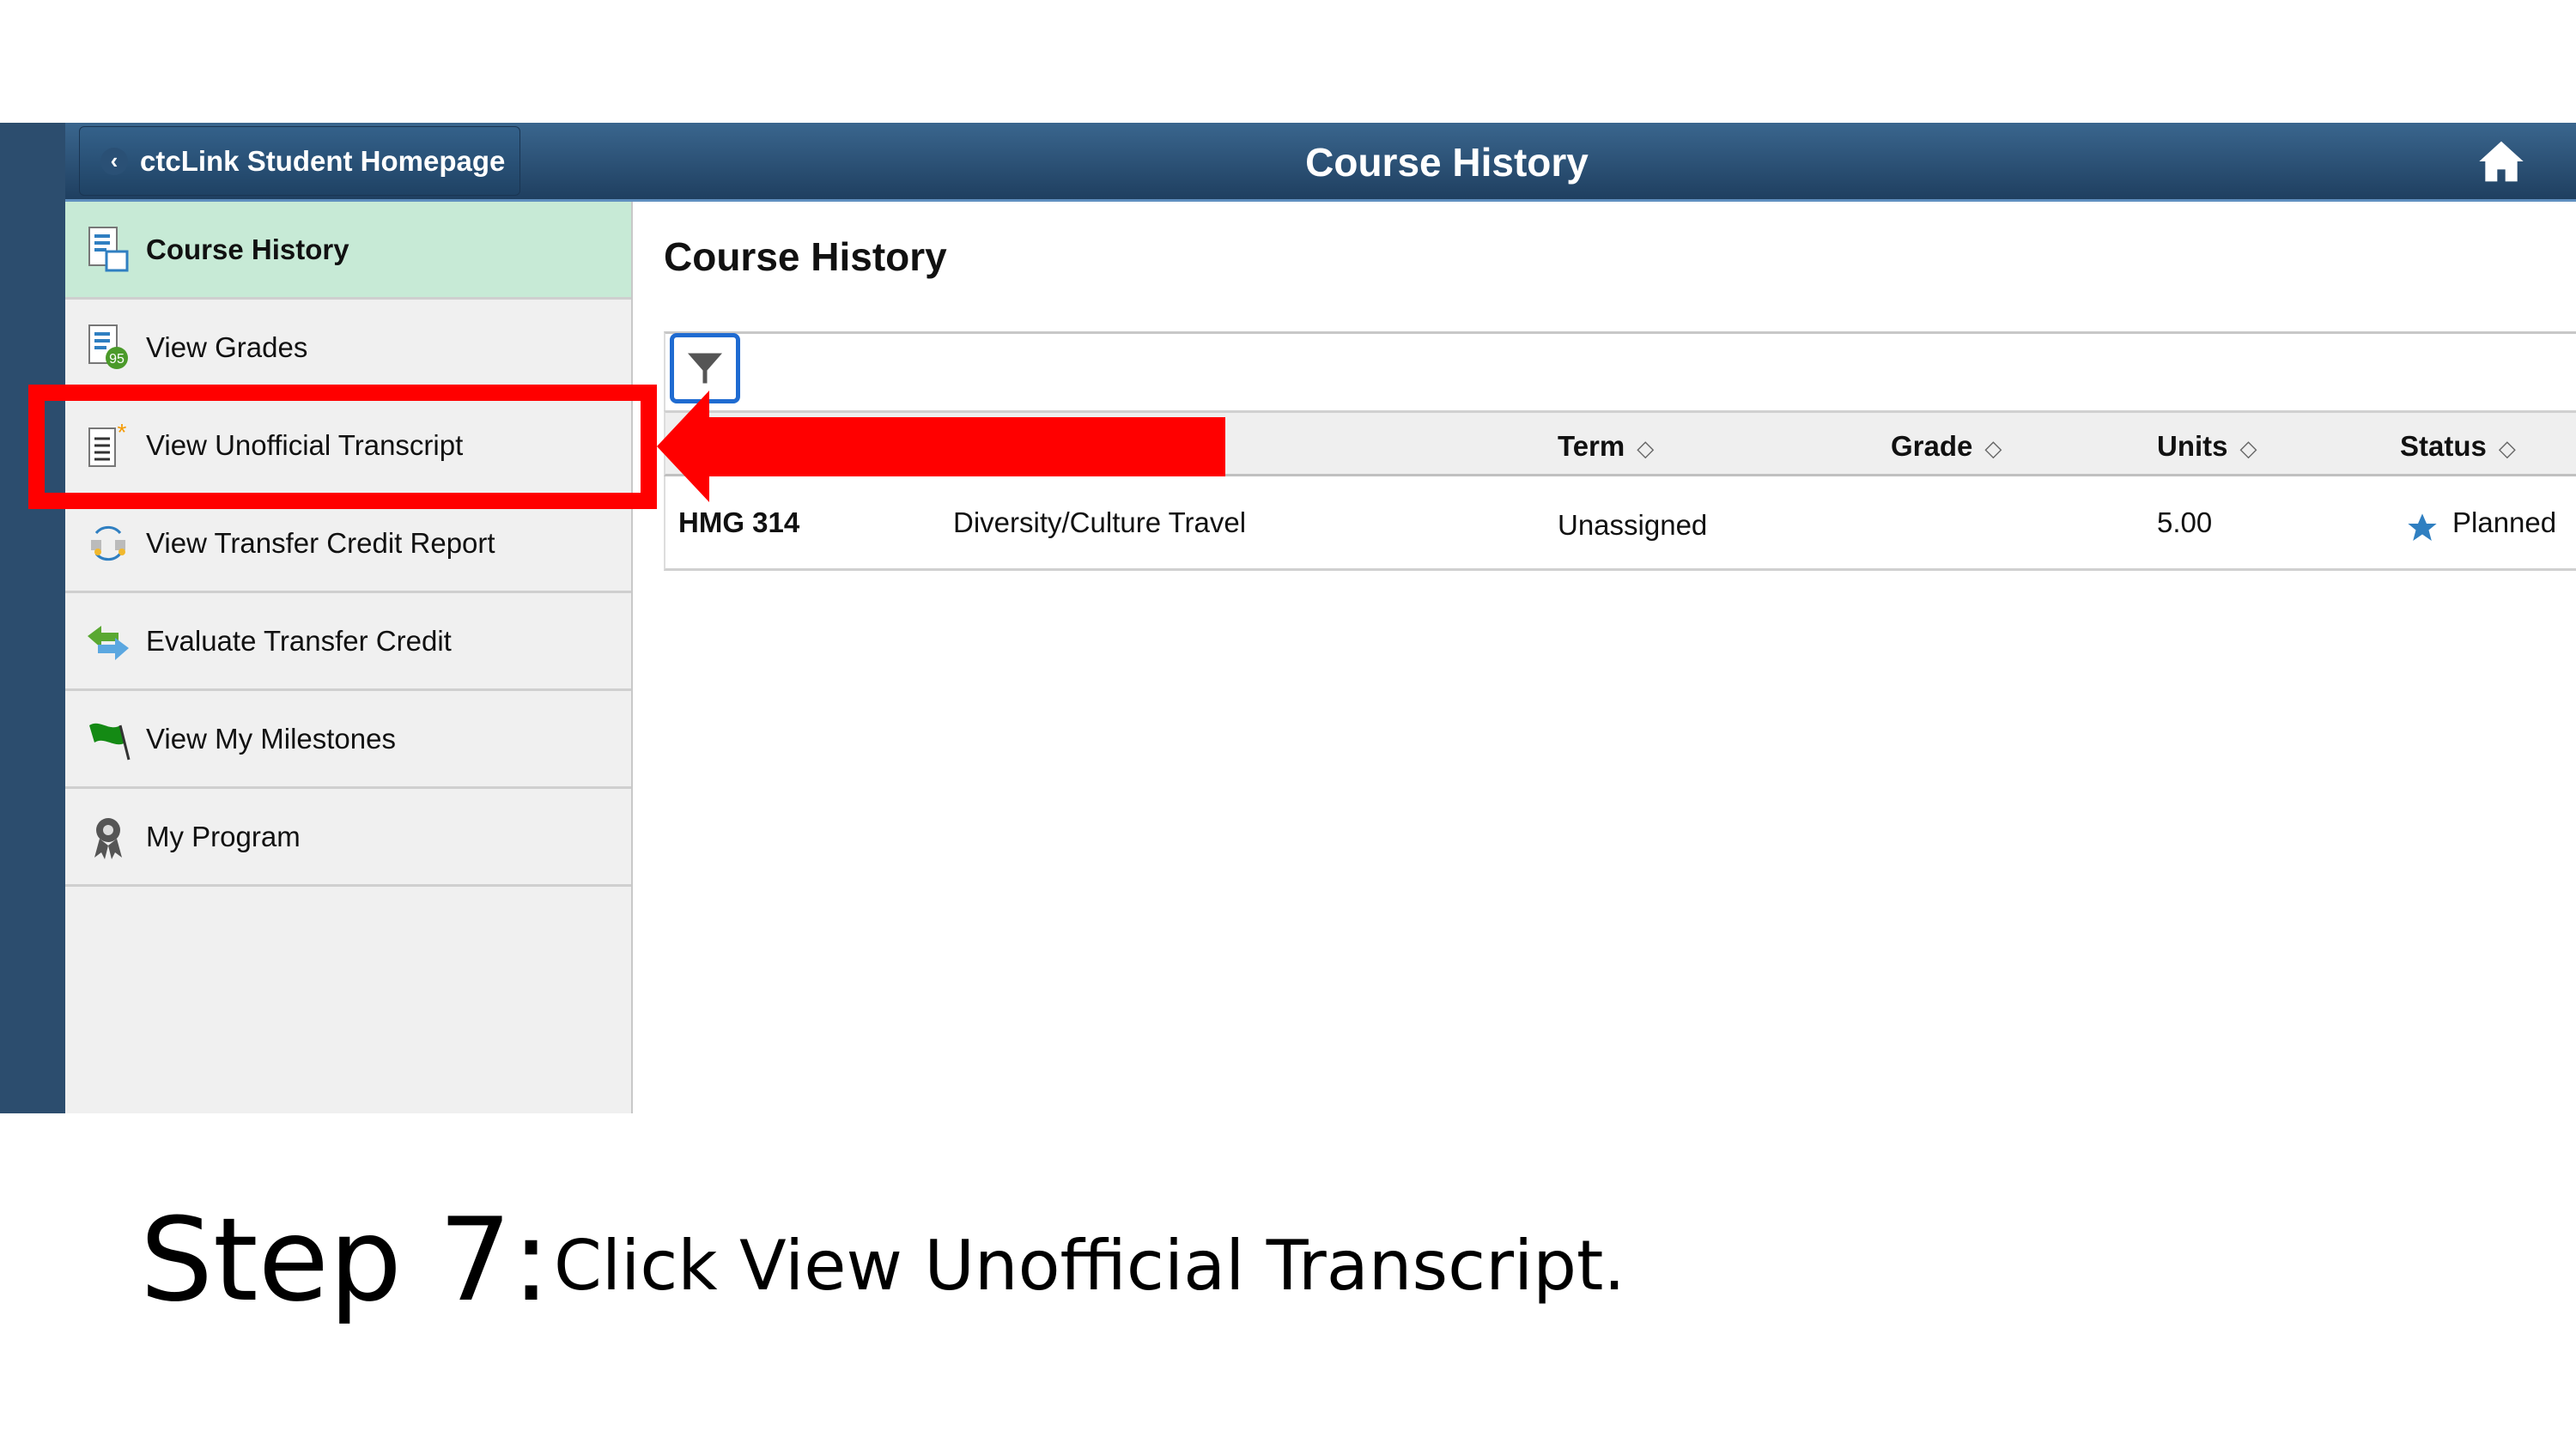 The width and height of the screenshot is (2576, 1449). I want to click on sidebar-item-my-program: My Program, so click(348, 838).